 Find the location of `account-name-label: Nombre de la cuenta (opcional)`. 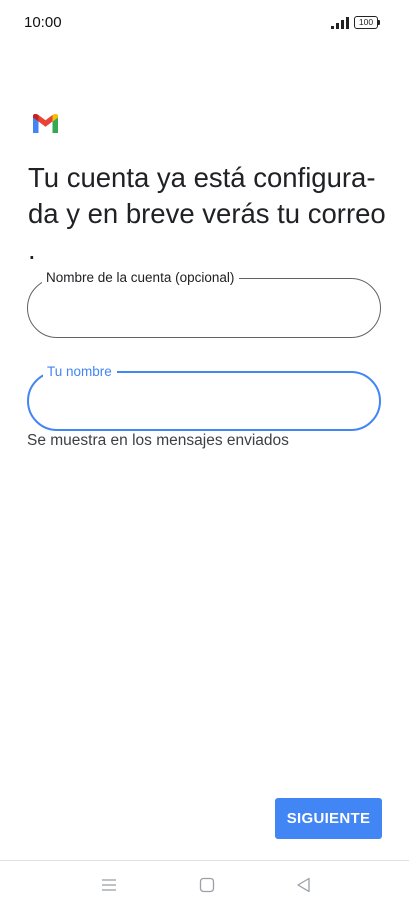

account-name-label: Nombre de la cuenta (opcional) is located at coordinates (141, 278).